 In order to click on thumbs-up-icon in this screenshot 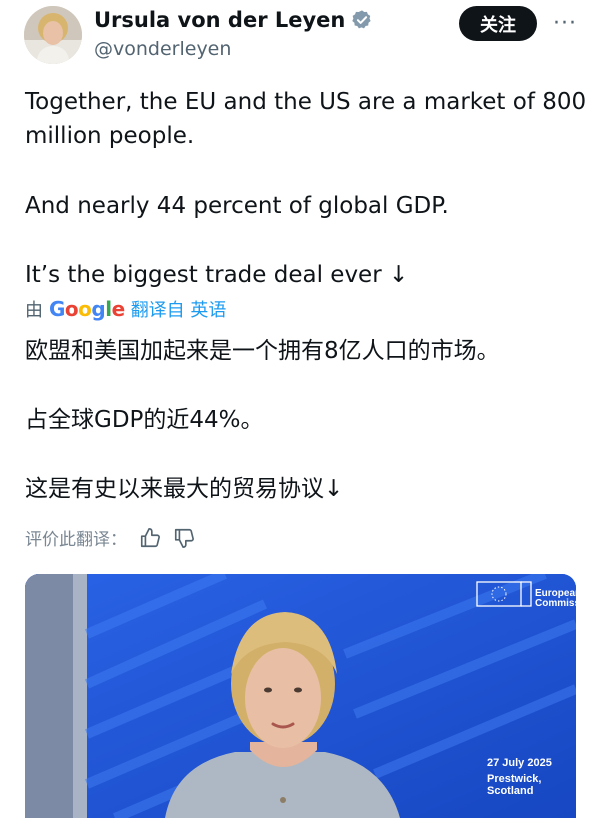, I will do `click(150, 538)`.